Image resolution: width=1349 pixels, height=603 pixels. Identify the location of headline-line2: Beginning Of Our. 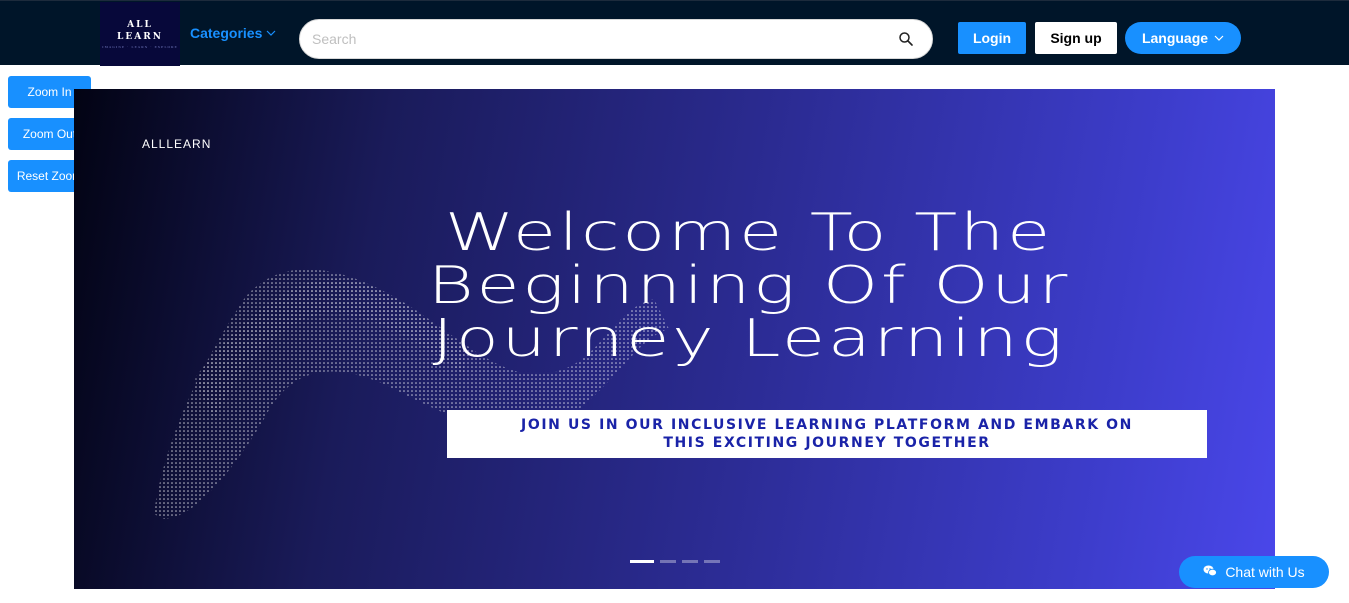
(749, 286).